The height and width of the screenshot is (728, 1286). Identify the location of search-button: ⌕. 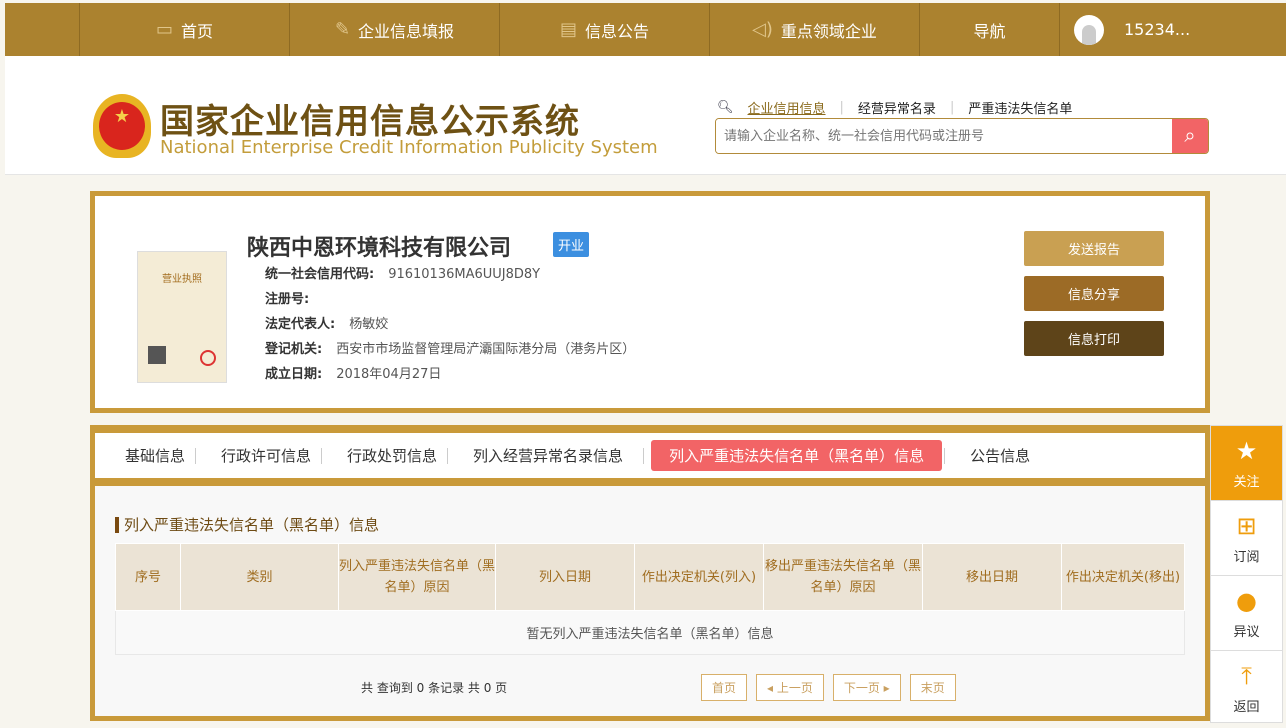
(1190, 136).